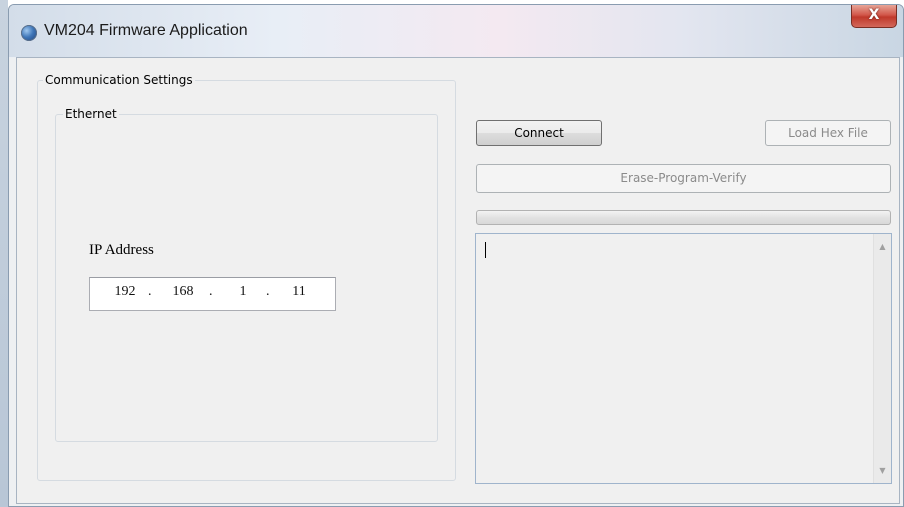 The image size is (904, 507). I want to click on text-caret, so click(485, 250).